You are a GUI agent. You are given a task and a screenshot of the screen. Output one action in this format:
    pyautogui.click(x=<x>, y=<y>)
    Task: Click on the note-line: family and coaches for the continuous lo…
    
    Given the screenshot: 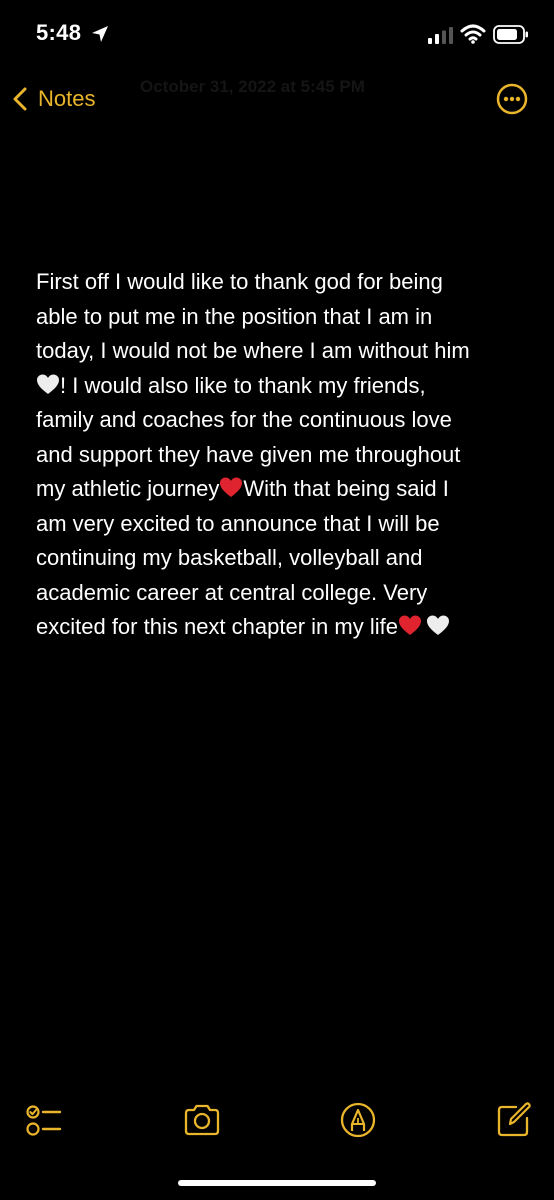 What is the action you would take?
    pyautogui.click(x=244, y=419)
    